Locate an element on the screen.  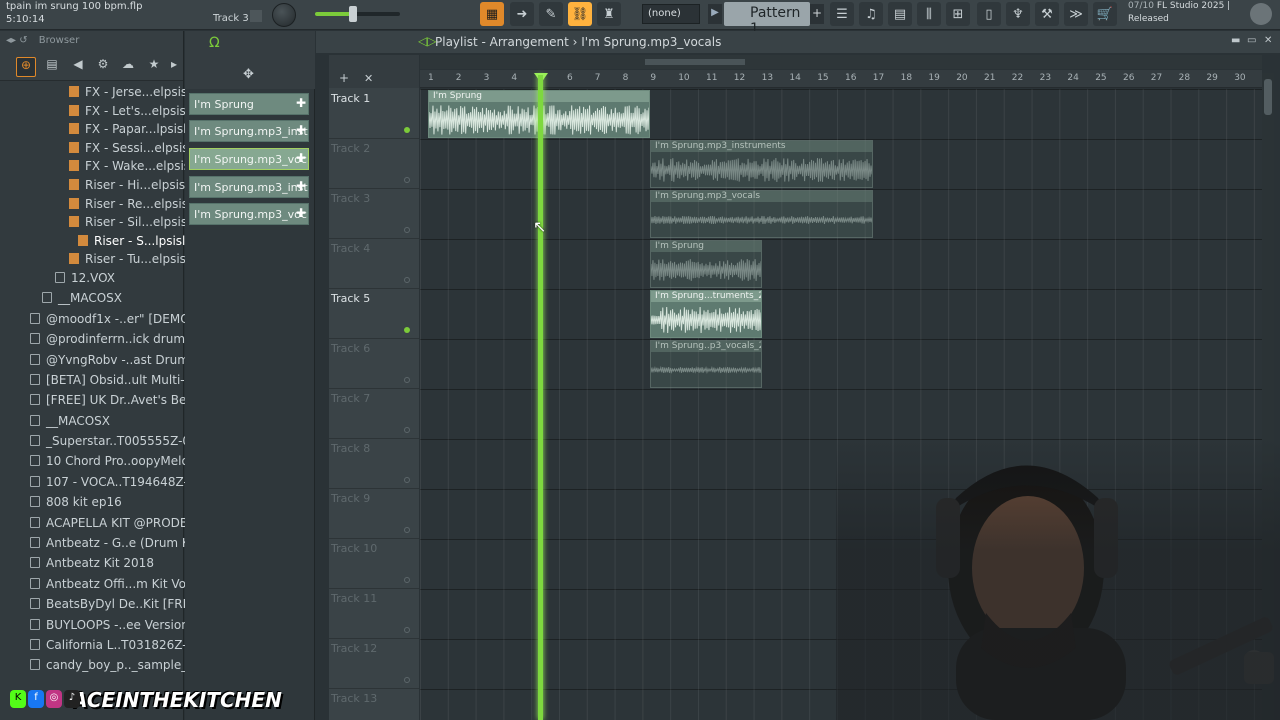
browser-file: FX - Sessi...elpsisleet is located at coordinates (105, 148).